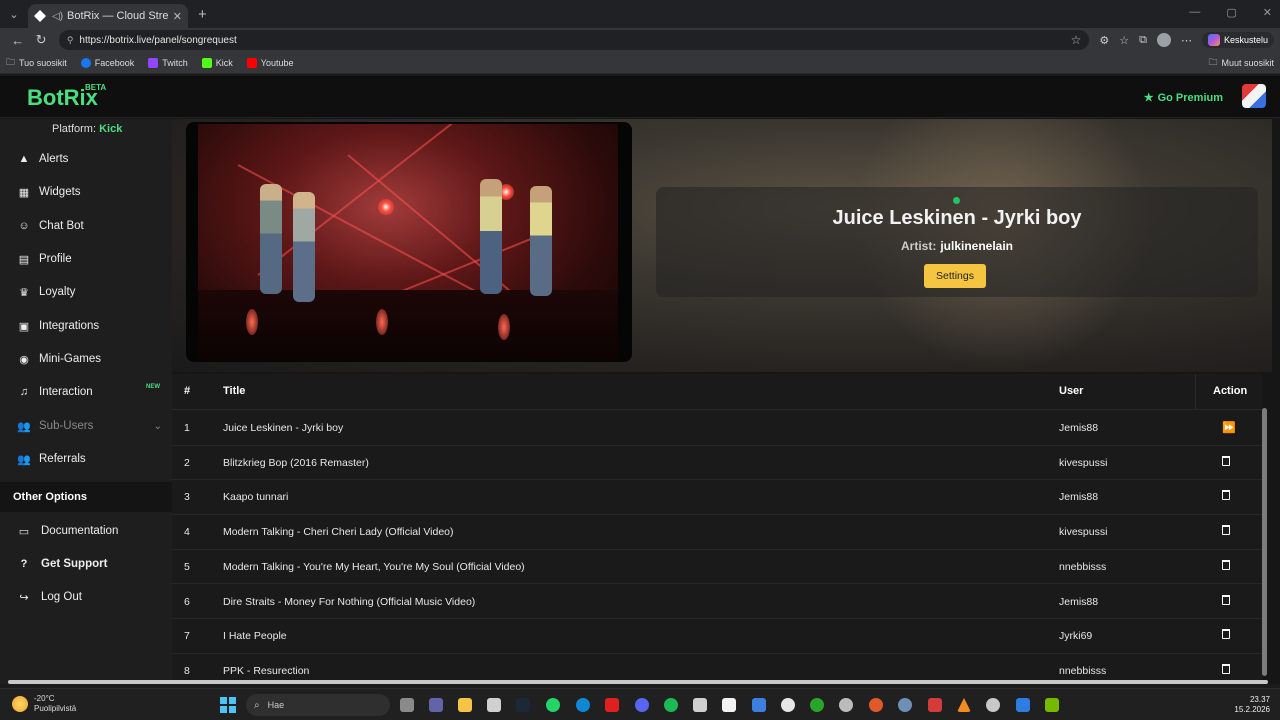 The height and width of the screenshot is (720, 1280). What do you see at coordinates (86, 292) in the screenshot?
I see `sidebar-item-loyalty: ♛ Loyalty` at bounding box center [86, 292].